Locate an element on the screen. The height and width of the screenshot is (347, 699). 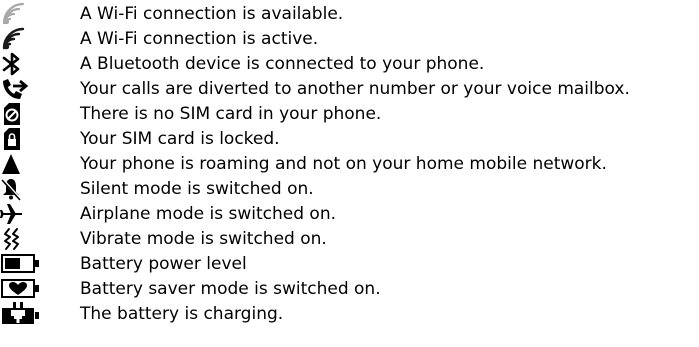
list-item-label: Silent mode is switched on. is located at coordinates (197, 189).